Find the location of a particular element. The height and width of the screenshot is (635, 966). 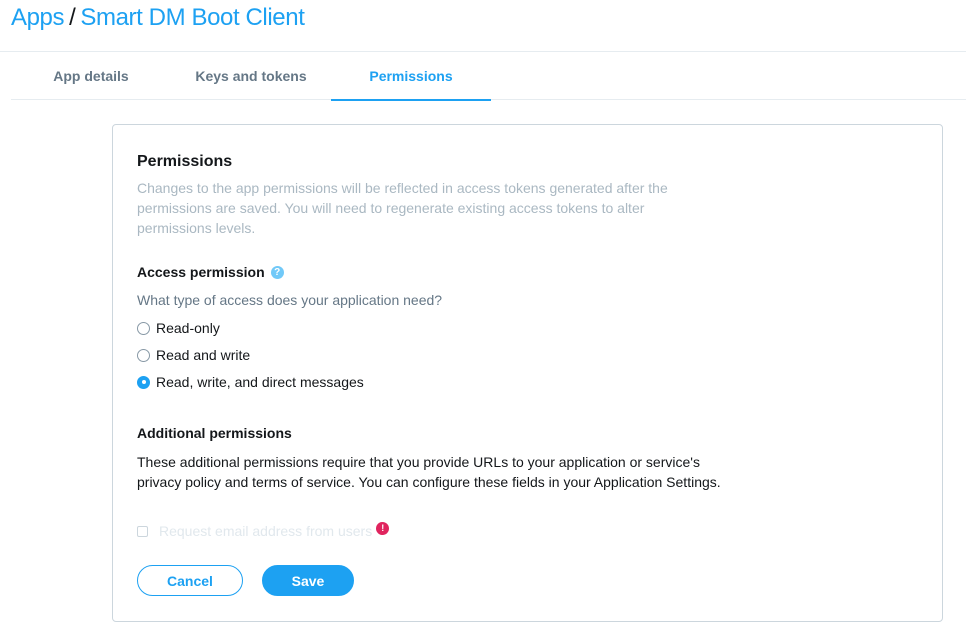

tab-permissions: Permissions is located at coordinates (411, 76).